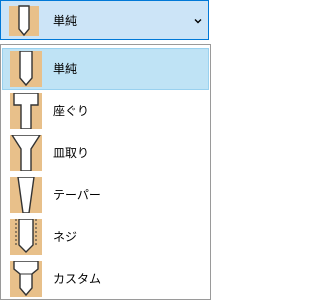 The height and width of the screenshot is (300, 320). I want to click on custom-hole-icon, so click(26, 279).